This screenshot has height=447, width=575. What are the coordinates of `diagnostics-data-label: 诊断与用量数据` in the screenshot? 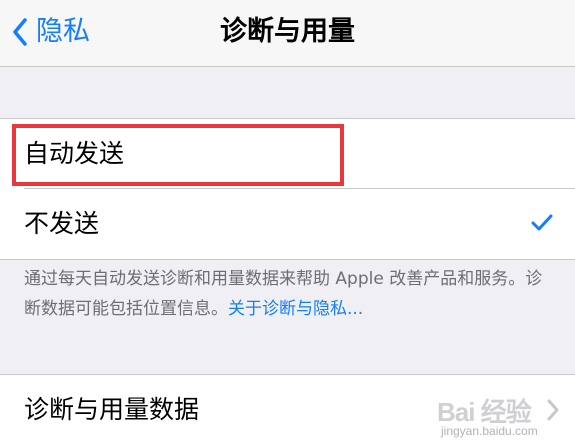 It's located at (112, 409).